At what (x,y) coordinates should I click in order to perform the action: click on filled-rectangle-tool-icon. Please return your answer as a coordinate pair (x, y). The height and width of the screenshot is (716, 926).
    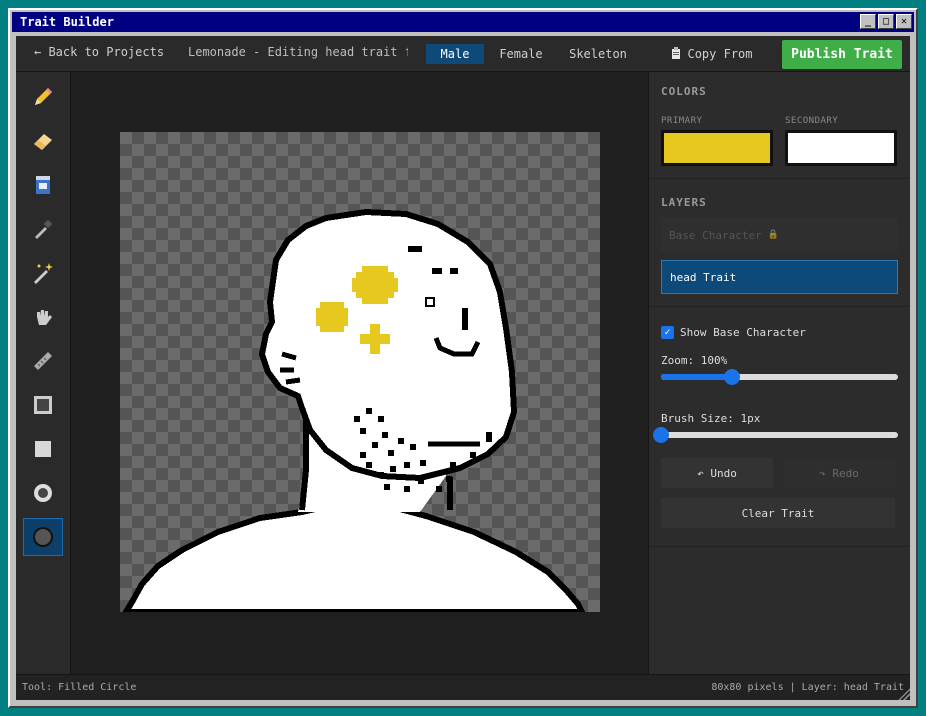
    Looking at the image, I should click on (43, 449).